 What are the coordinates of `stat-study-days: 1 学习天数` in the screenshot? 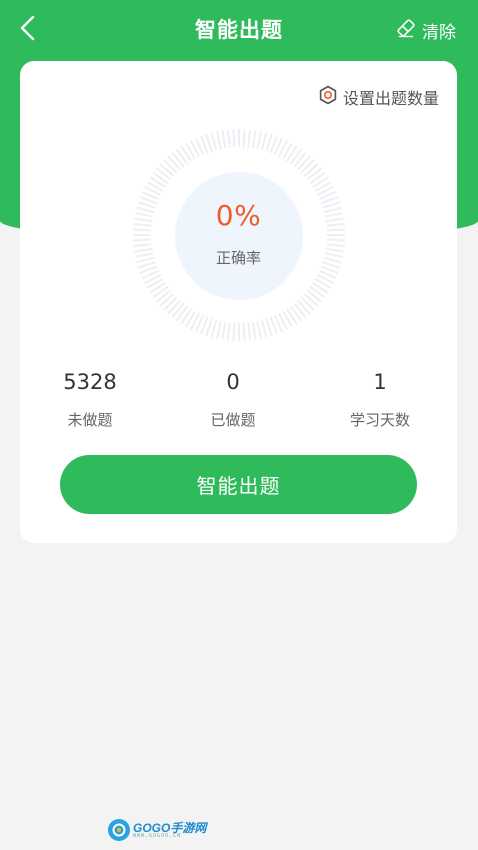 It's located at (380, 398).